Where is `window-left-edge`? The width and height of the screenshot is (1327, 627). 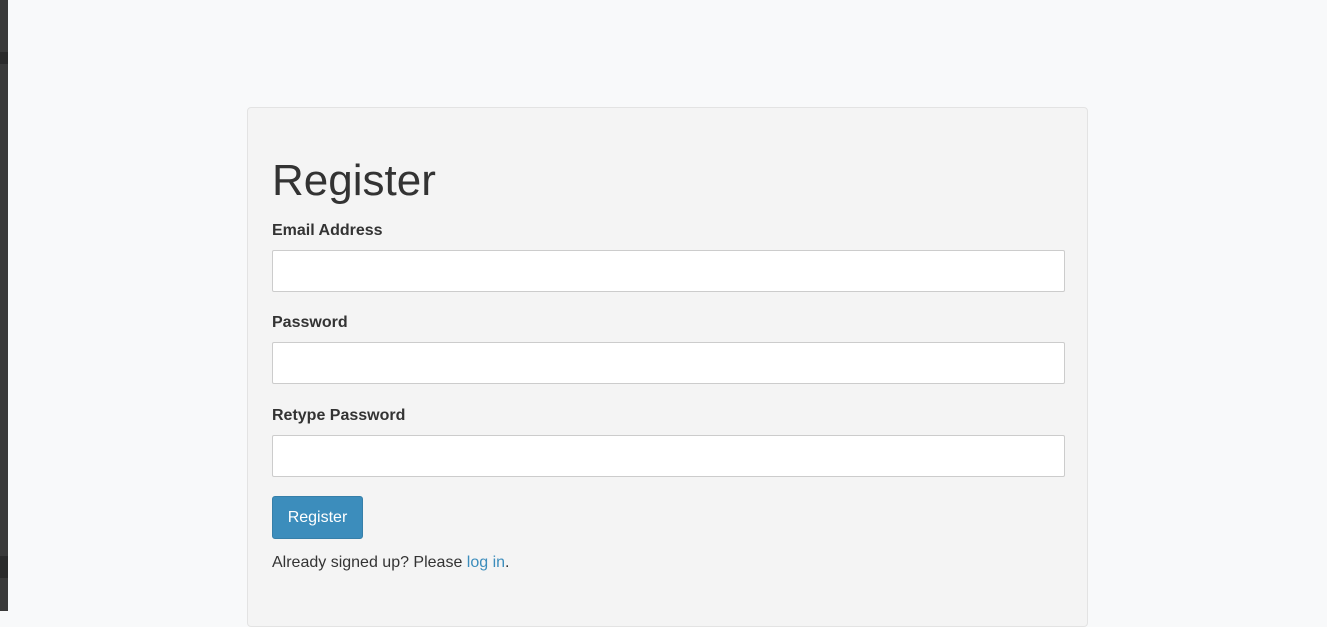 window-left-edge is located at coordinates (4, 305).